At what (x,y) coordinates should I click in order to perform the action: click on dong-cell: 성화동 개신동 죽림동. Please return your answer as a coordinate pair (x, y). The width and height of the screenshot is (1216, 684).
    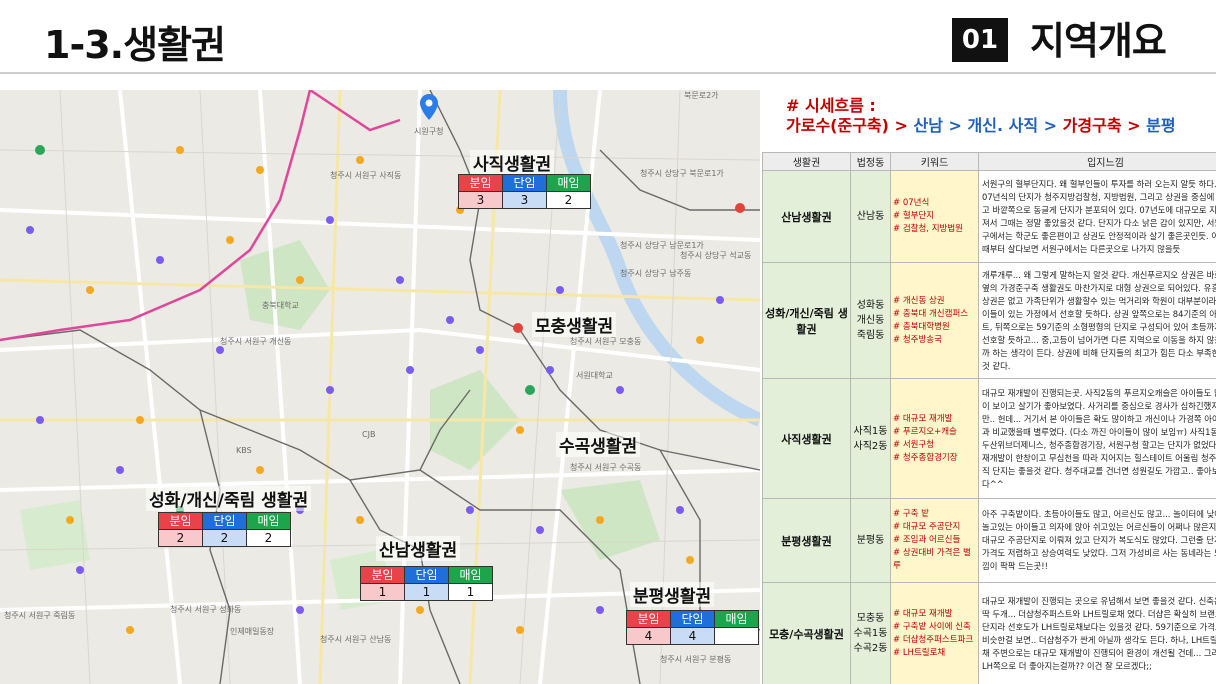
    Looking at the image, I should click on (870, 320).